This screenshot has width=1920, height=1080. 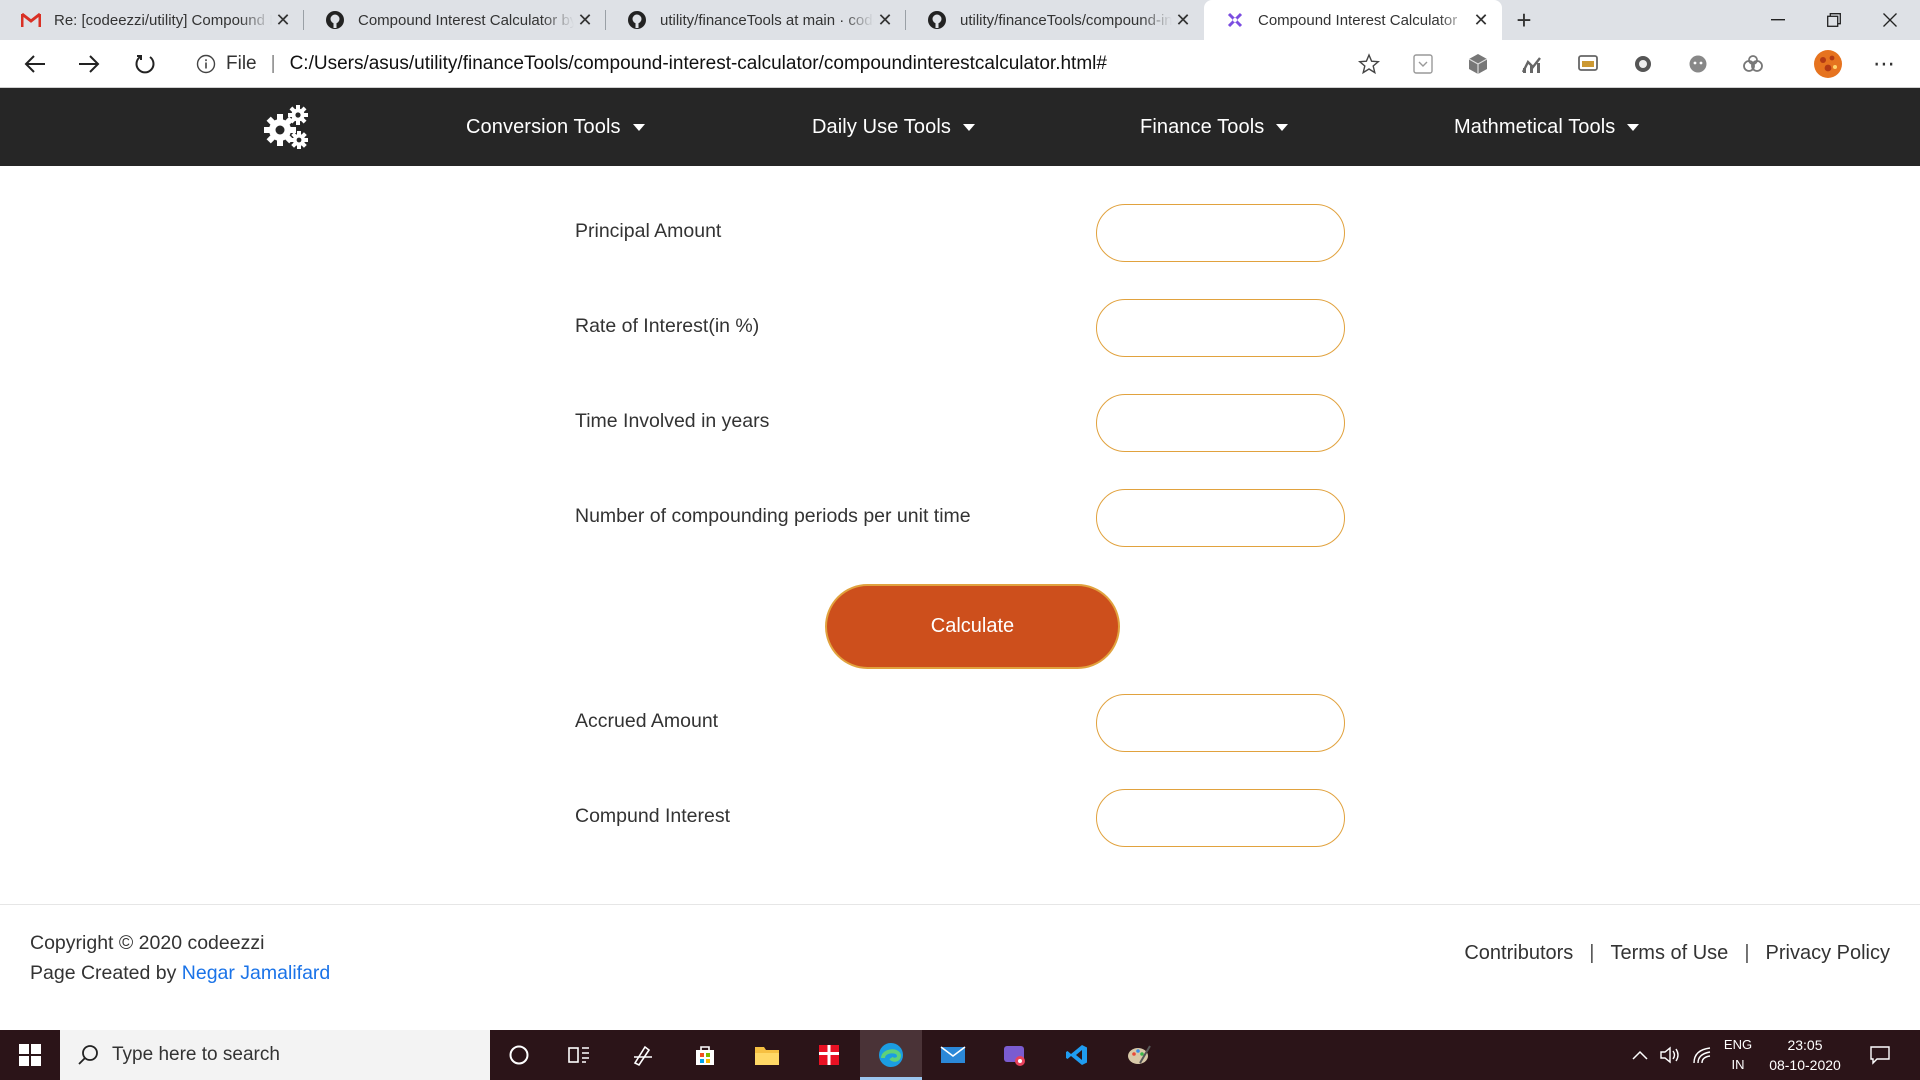 I want to click on clock: 23:05 08-10-2020, so click(x=1805, y=1055).